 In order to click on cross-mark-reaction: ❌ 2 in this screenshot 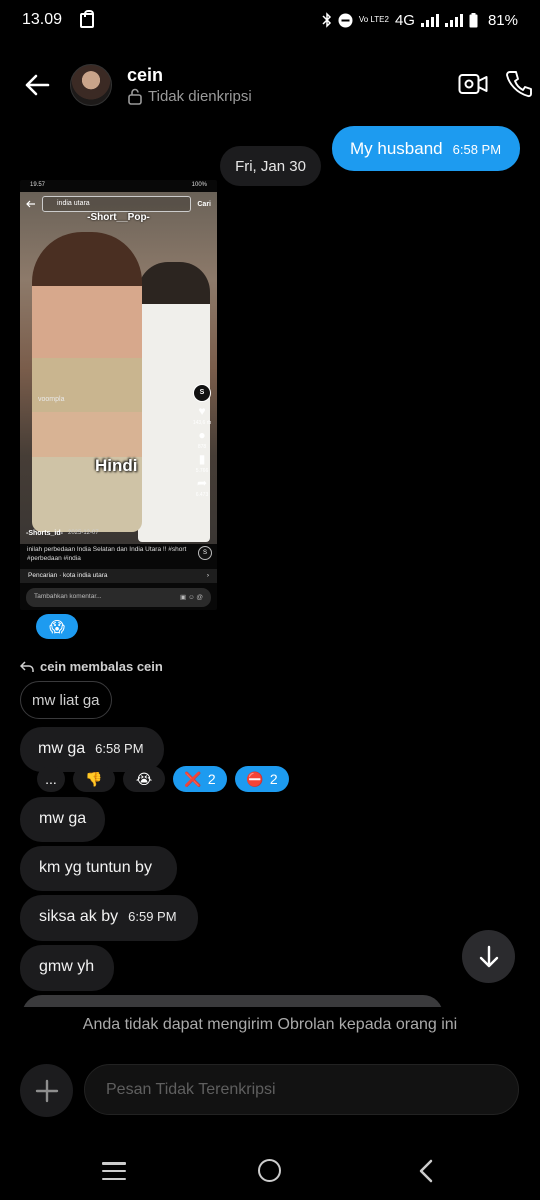, I will do `click(200, 779)`.